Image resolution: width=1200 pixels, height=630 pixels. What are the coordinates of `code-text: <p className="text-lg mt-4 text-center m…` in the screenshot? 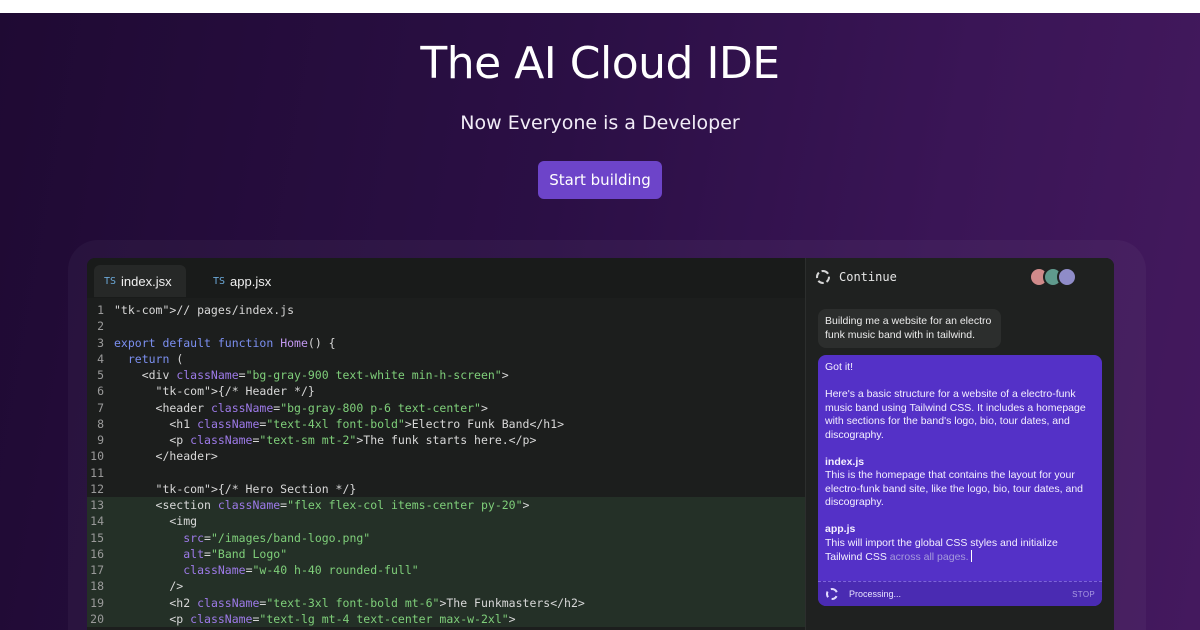 It's located at (315, 618).